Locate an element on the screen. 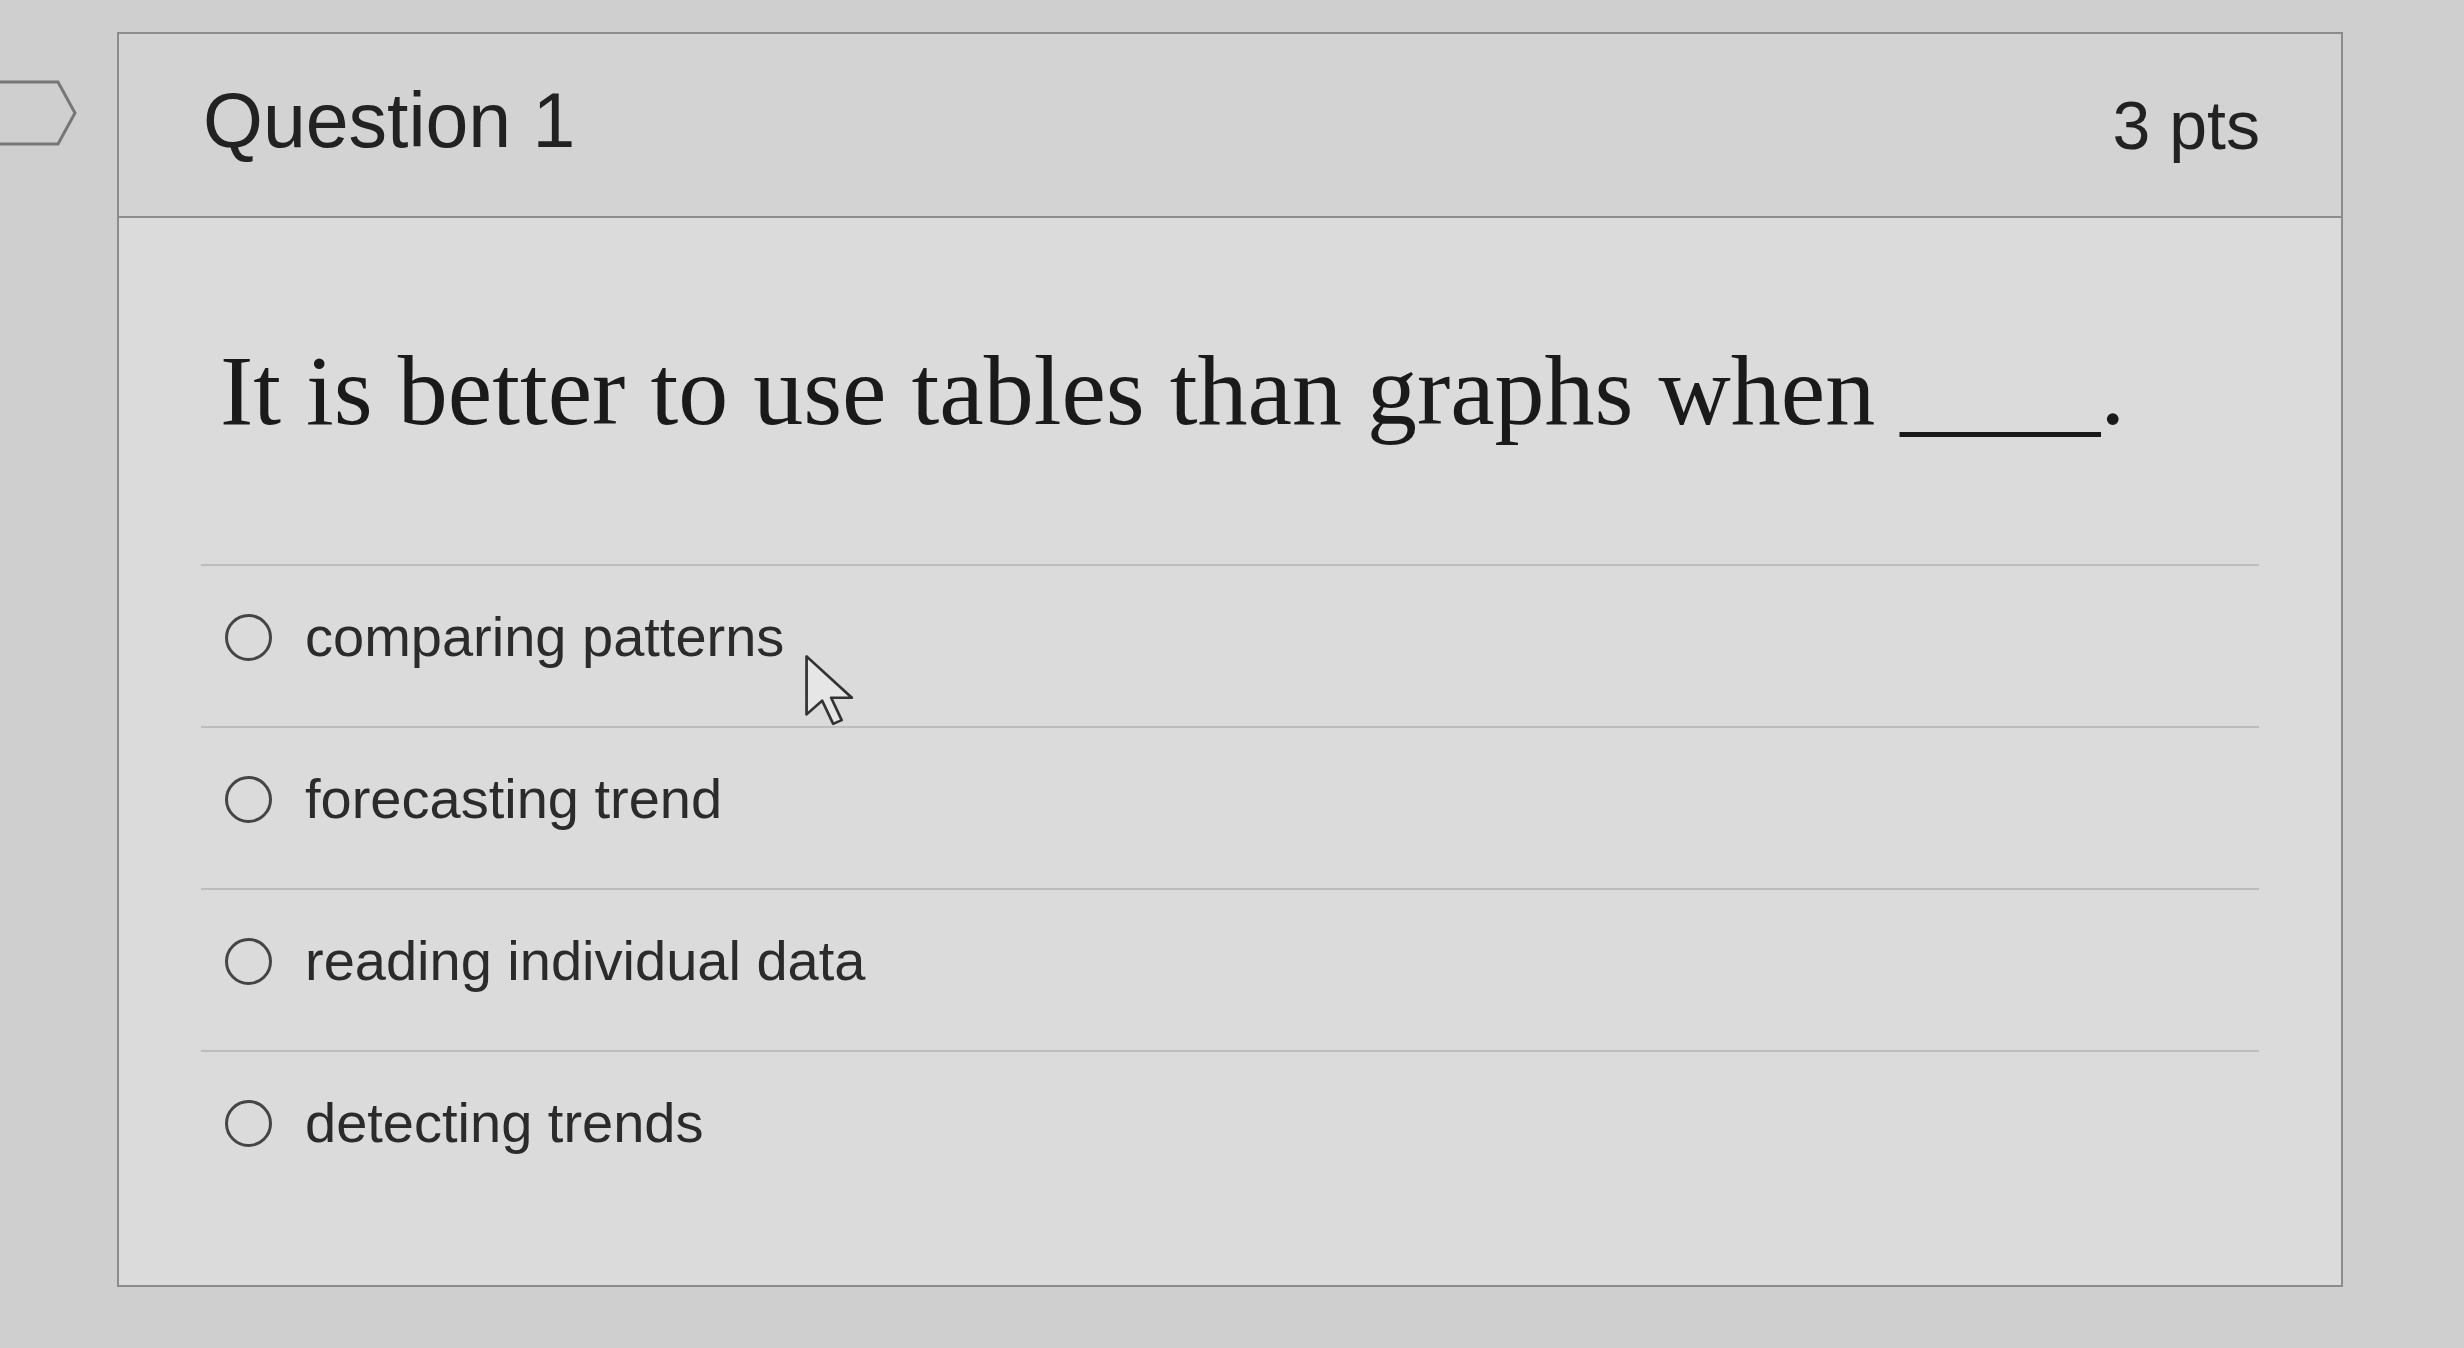 The image size is (2464, 1348). bookmark-flag-icon is located at coordinates (38, 113).